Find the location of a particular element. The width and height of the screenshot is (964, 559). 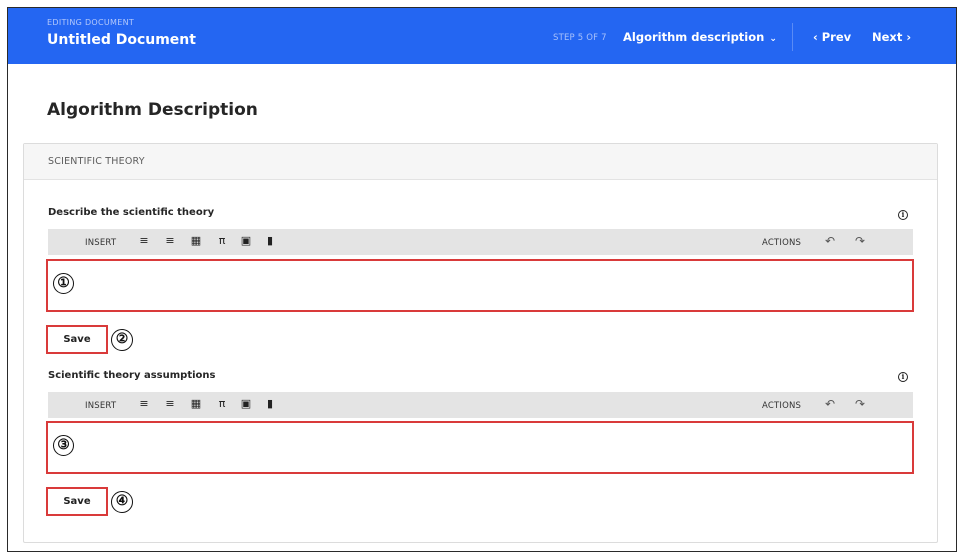

marker-3: ③ is located at coordinates (63, 445).